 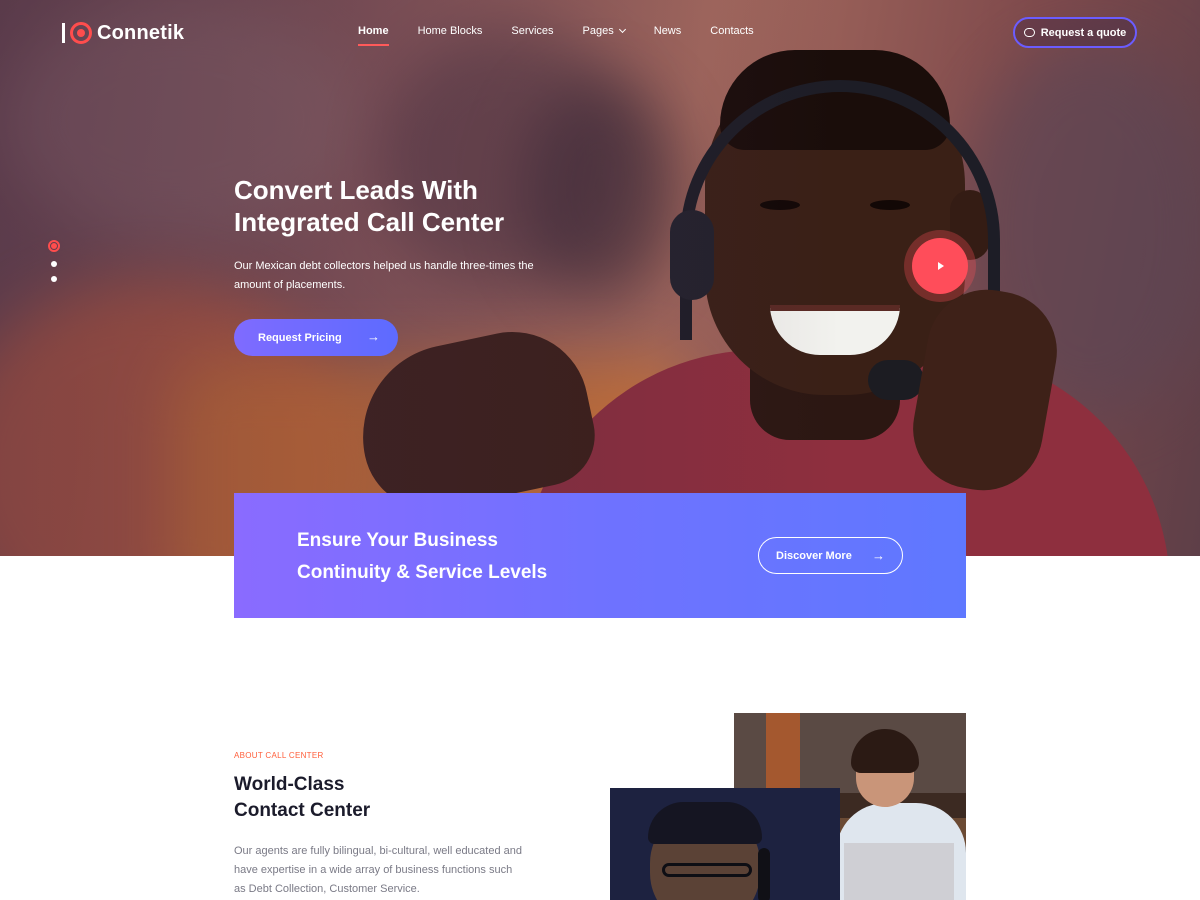 I want to click on about-eyebrow: ABOUT CALL CENTER, so click(x=279, y=755).